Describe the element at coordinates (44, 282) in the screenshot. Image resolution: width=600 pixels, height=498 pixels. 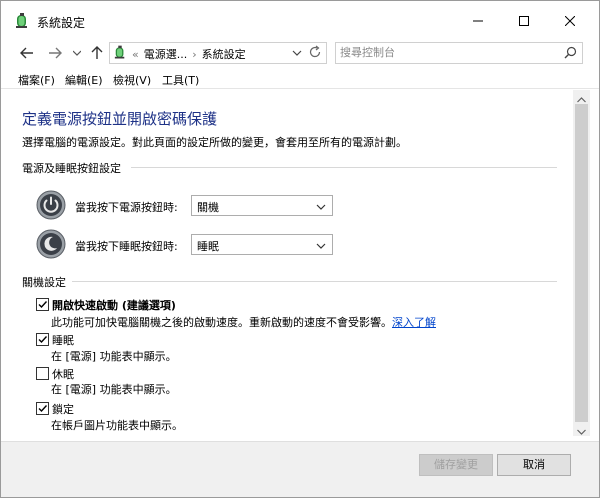
I see `shutdown-section-header: 關機設定` at that location.